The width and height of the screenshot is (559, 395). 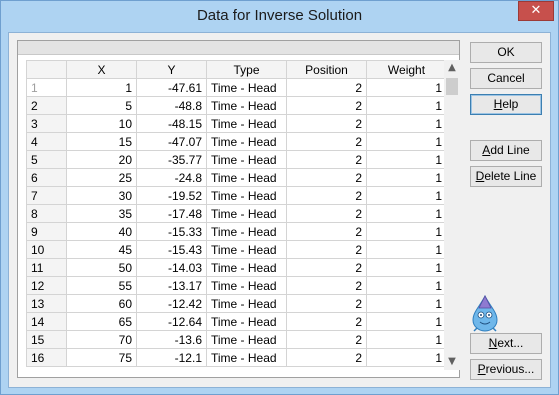 What do you see at coordinates (171, 231) in the screenshot?
I see `y-cell: -15.33` at bounding box center [171, 231].